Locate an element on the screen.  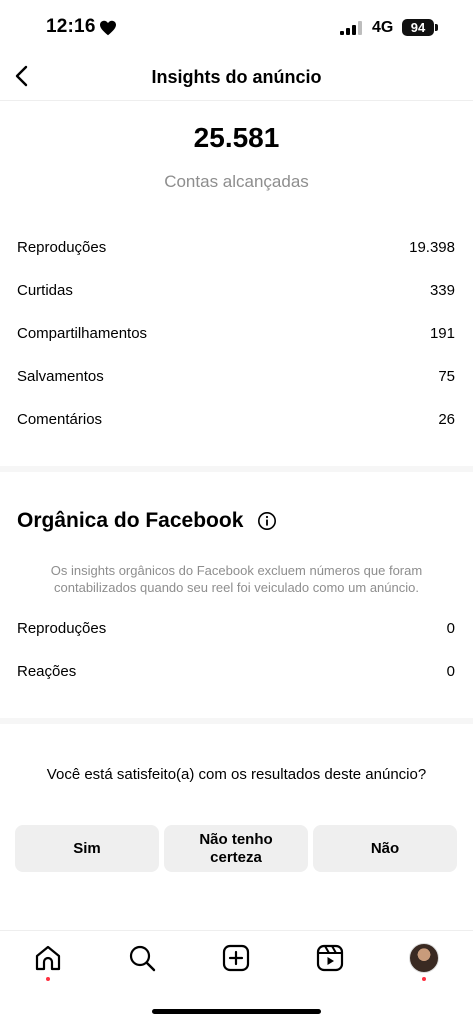
metric-value: 26 is located at coordinates (446, 419).